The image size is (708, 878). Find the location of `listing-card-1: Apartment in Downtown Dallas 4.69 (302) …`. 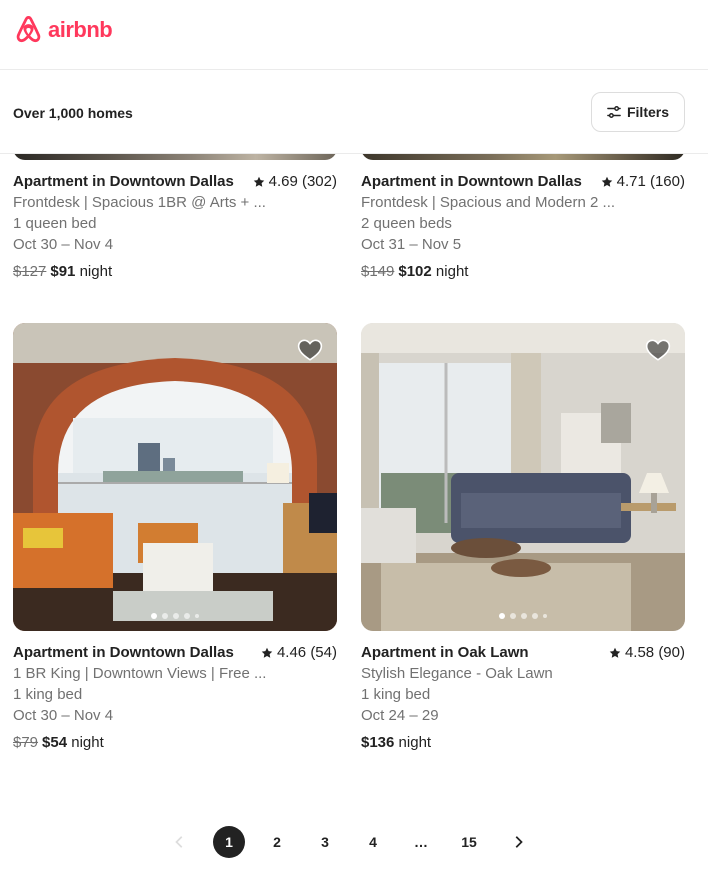

listing-card-1: Apartment in Downtown Dallas 4.69 (302) … is located at coordinates (175, 226).